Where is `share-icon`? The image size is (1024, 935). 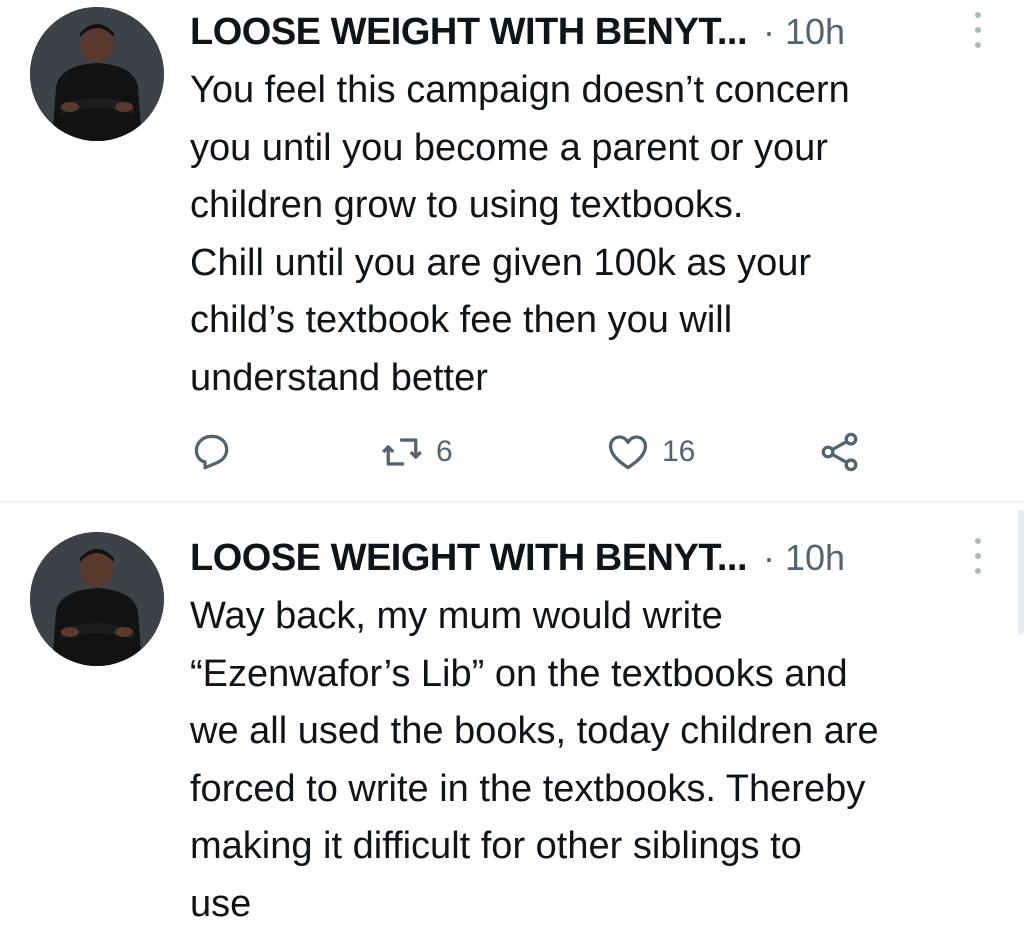 share-icon is located at coordinates (839, 452).